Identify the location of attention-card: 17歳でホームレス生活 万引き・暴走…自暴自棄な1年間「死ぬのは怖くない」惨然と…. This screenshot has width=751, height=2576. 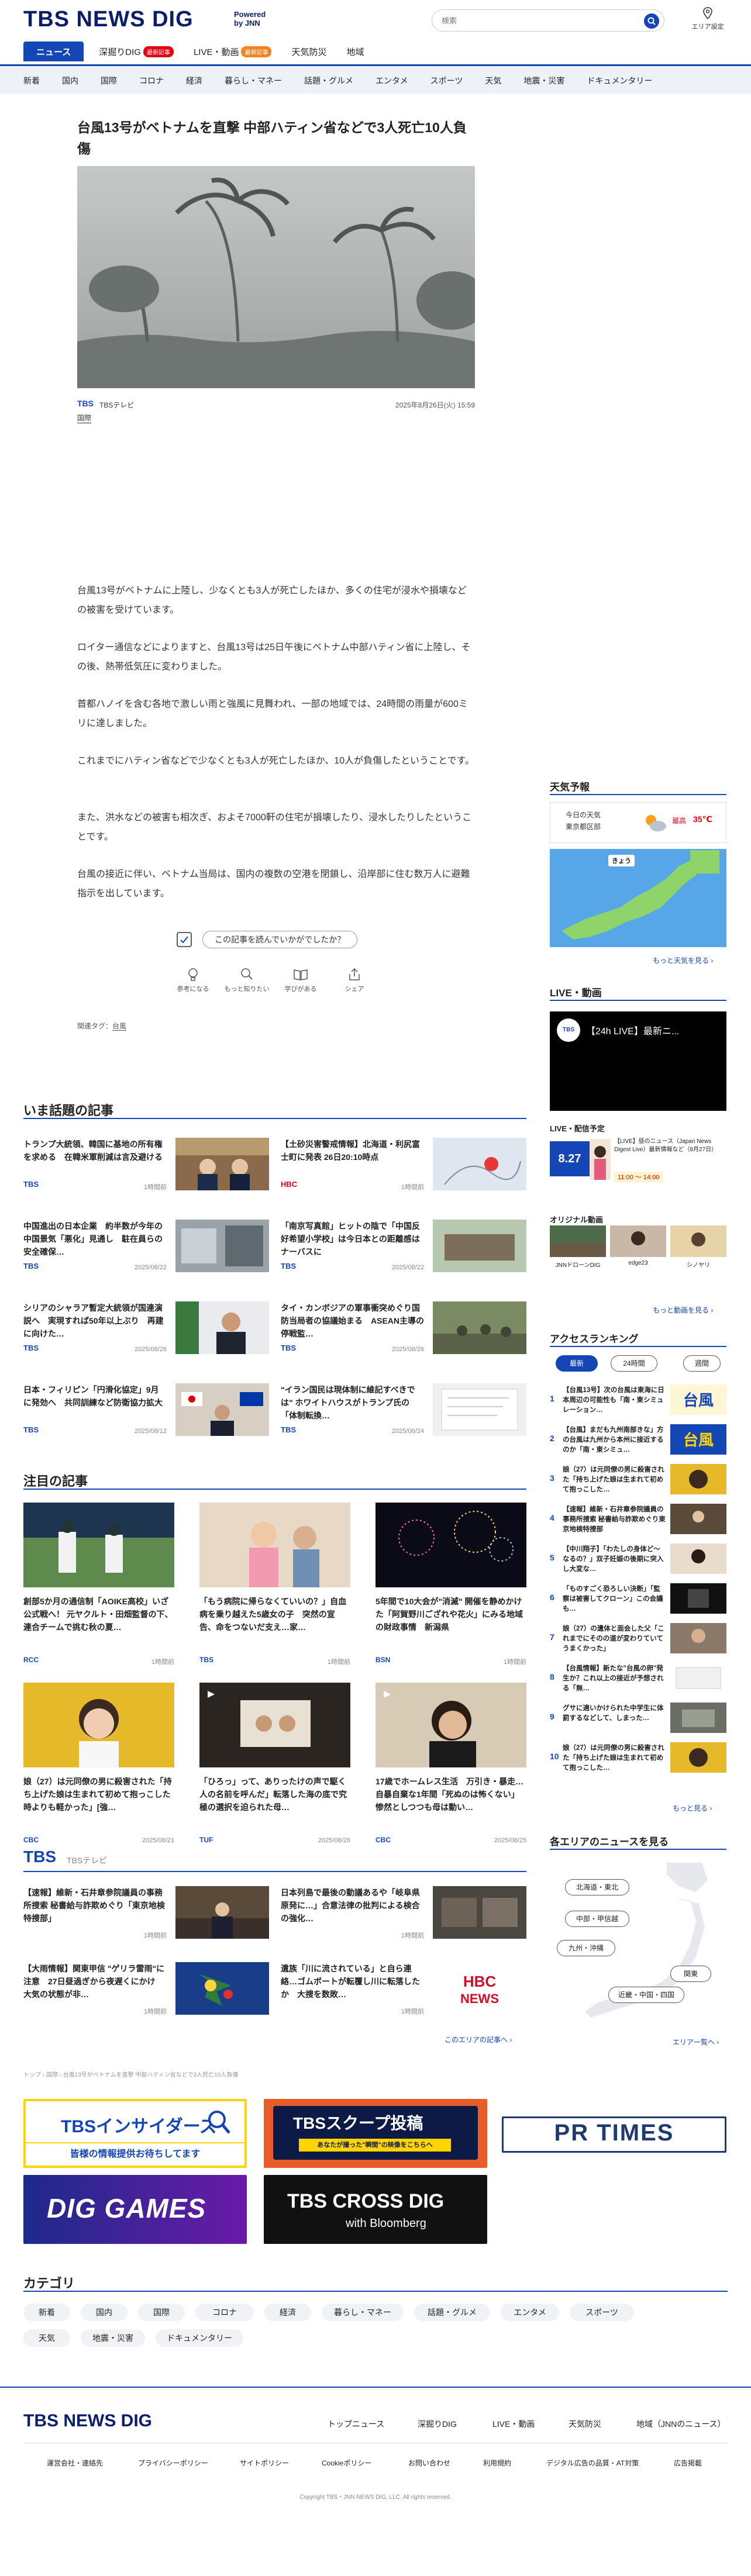
(451, 1767).